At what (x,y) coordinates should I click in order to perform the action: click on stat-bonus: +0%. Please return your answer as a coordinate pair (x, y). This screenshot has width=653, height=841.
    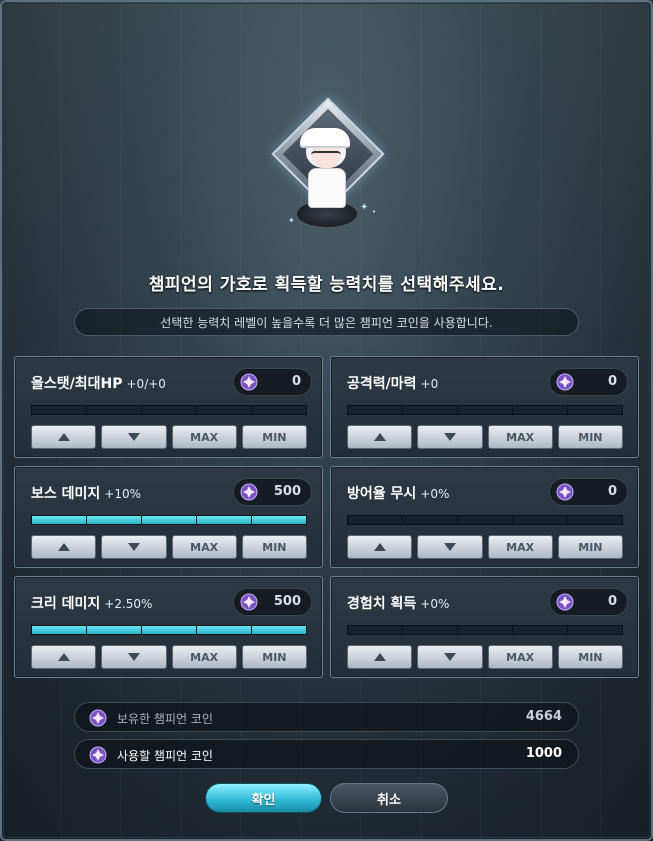
    Looking at the image, I should click on (435, 604).